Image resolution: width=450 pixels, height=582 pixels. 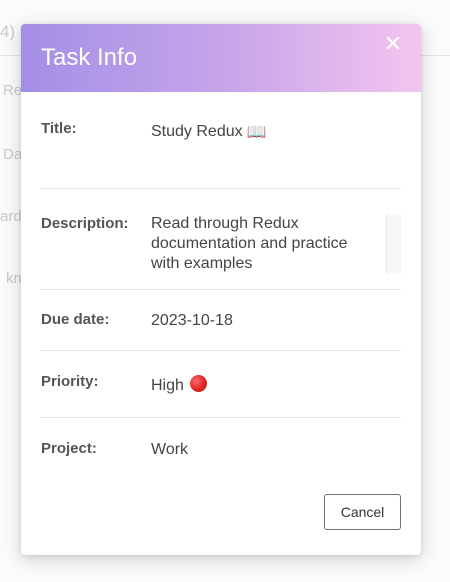 I want to click on project-value: Work, so click(x=170, y=449).